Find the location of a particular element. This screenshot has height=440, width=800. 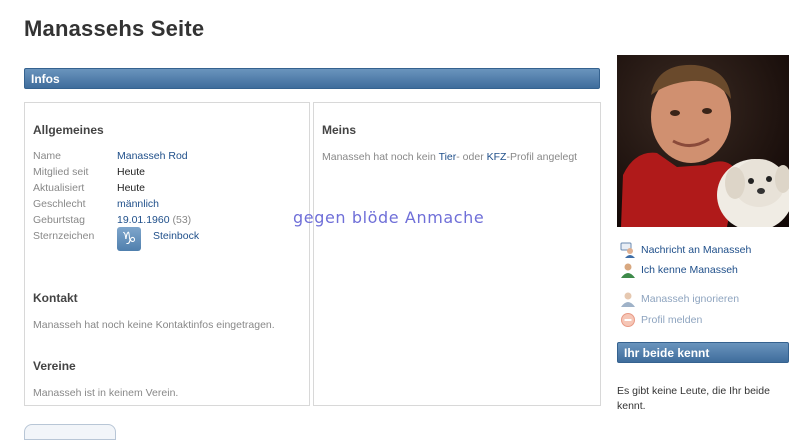

zodiac-link: Steinbock is located at coordinates (176, 236).